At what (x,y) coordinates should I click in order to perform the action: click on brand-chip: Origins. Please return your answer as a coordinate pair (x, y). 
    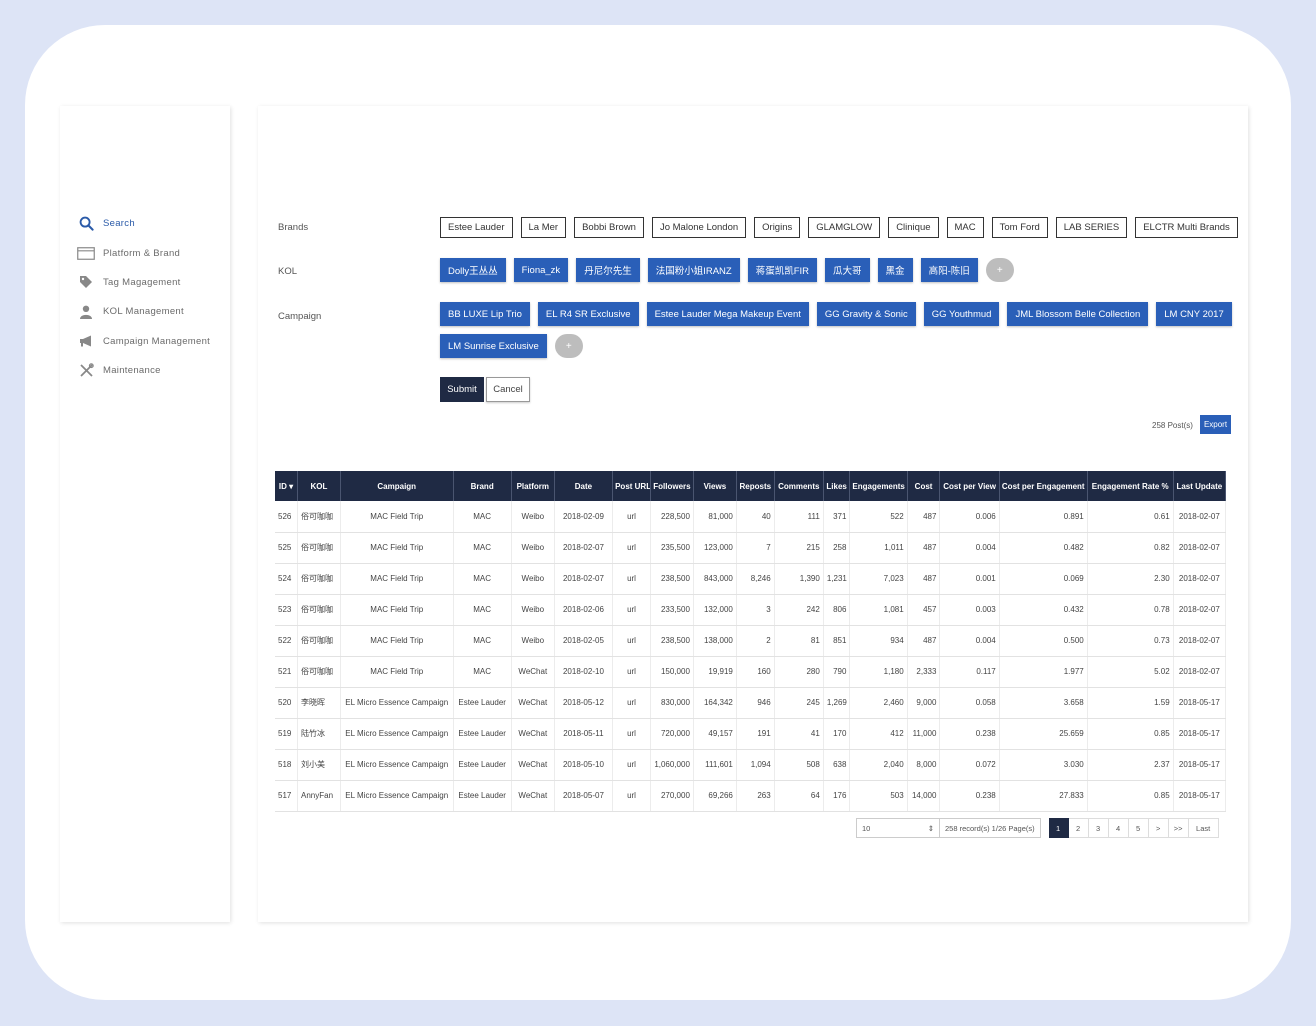
    Looking at the image, I should click on (777, 227).